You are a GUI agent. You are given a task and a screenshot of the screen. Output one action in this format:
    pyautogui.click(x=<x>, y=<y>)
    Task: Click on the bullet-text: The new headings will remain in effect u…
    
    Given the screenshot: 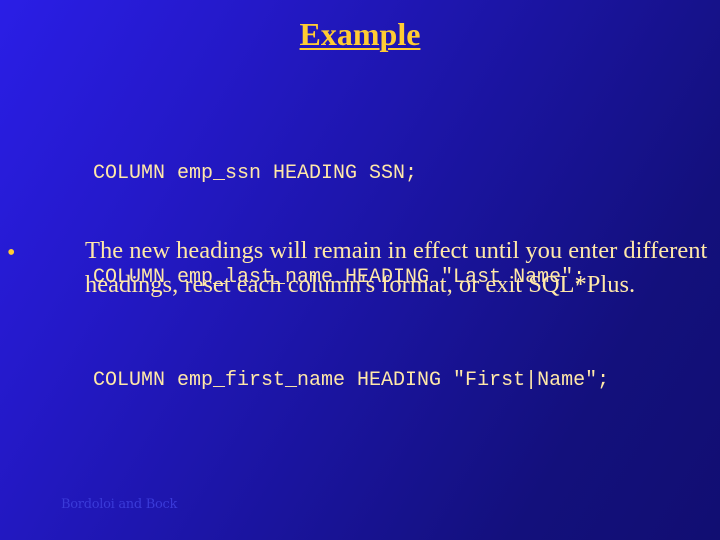 What is the action you would take?
    pyautogui.click(x=396, y=267)
    